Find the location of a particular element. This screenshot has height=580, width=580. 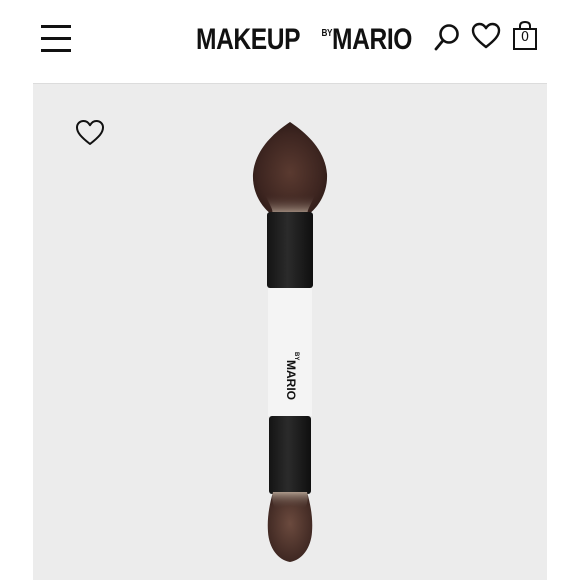

brand-by-text: BY is located at coordinates (327, 33).